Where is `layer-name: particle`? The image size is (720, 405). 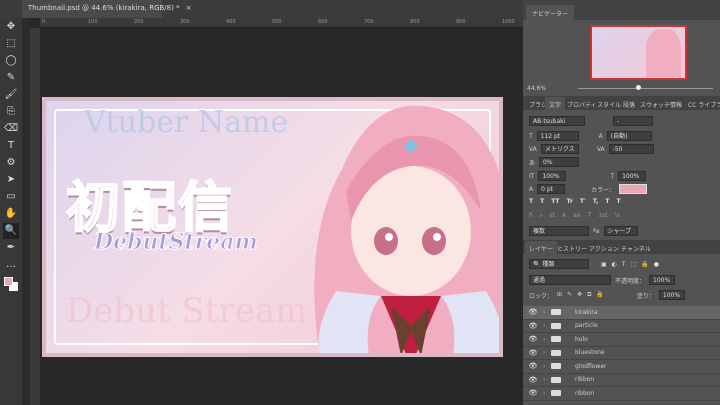 layer-name: particle is located at coordinates (586, 326).